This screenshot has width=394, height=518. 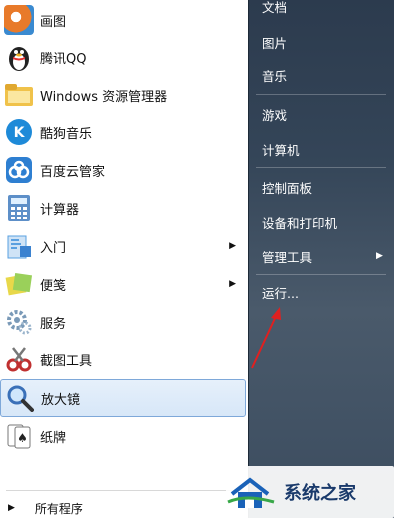 I want to click on right-link-documents: 文档, so click(x=274, y=10).